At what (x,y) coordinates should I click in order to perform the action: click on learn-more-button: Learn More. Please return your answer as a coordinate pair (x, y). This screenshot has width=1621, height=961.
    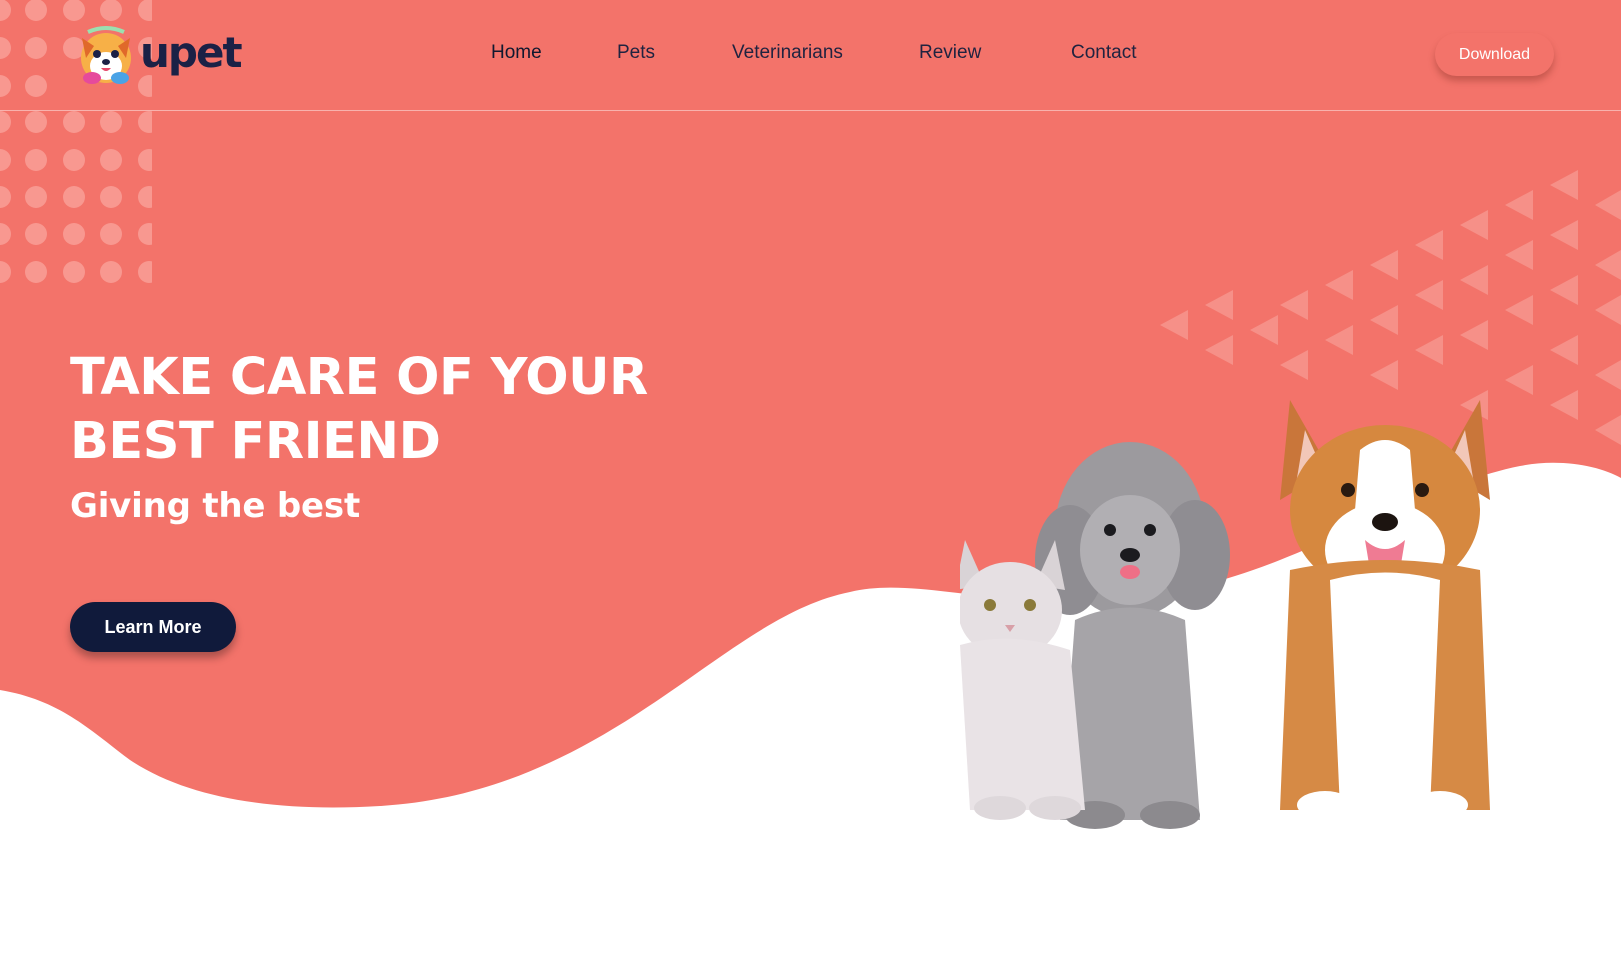
    Looking at the image, I should click on (153, 627).